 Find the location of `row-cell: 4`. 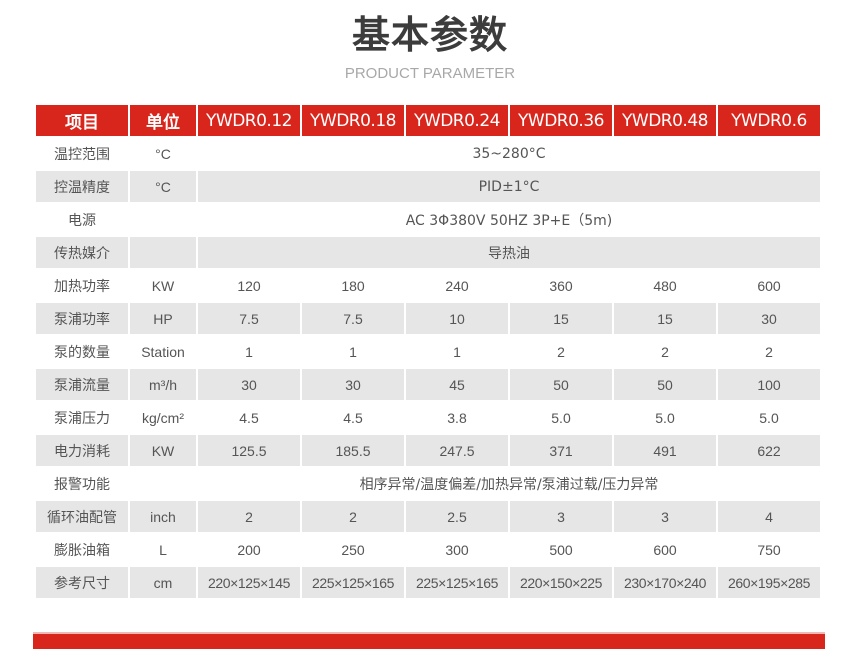

row-cell: 4 is located at coordinates (769, 516).